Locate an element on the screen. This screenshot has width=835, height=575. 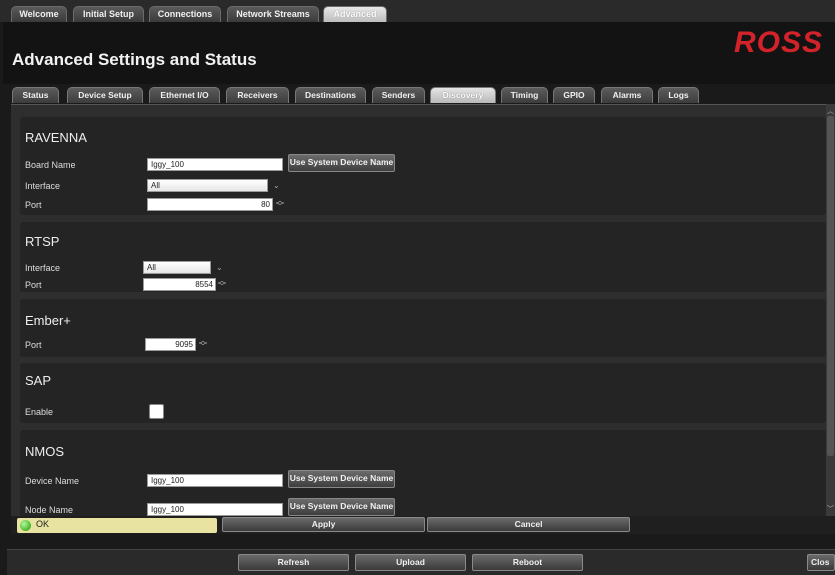
vertical-scrollbar: ︿ ﹀ is located at coordinates (830, 310).